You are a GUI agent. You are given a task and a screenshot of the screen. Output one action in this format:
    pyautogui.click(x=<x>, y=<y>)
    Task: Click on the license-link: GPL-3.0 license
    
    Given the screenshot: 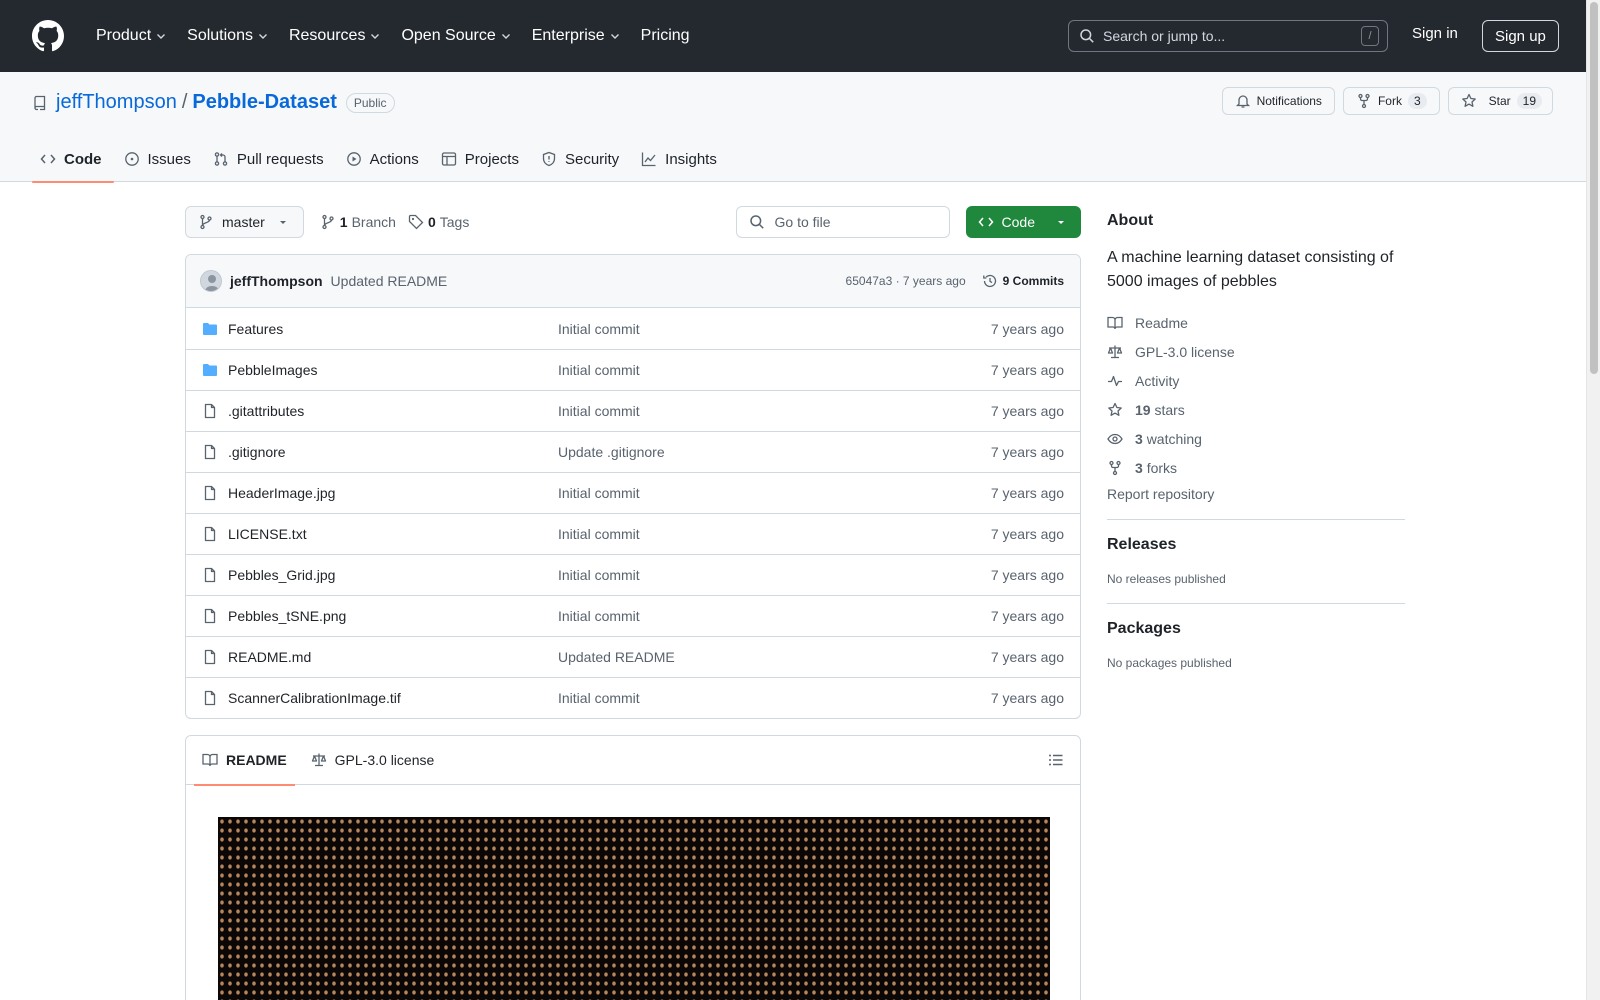 What is the action you would take?
    pyautogui.click(x=1256, y=351)
    